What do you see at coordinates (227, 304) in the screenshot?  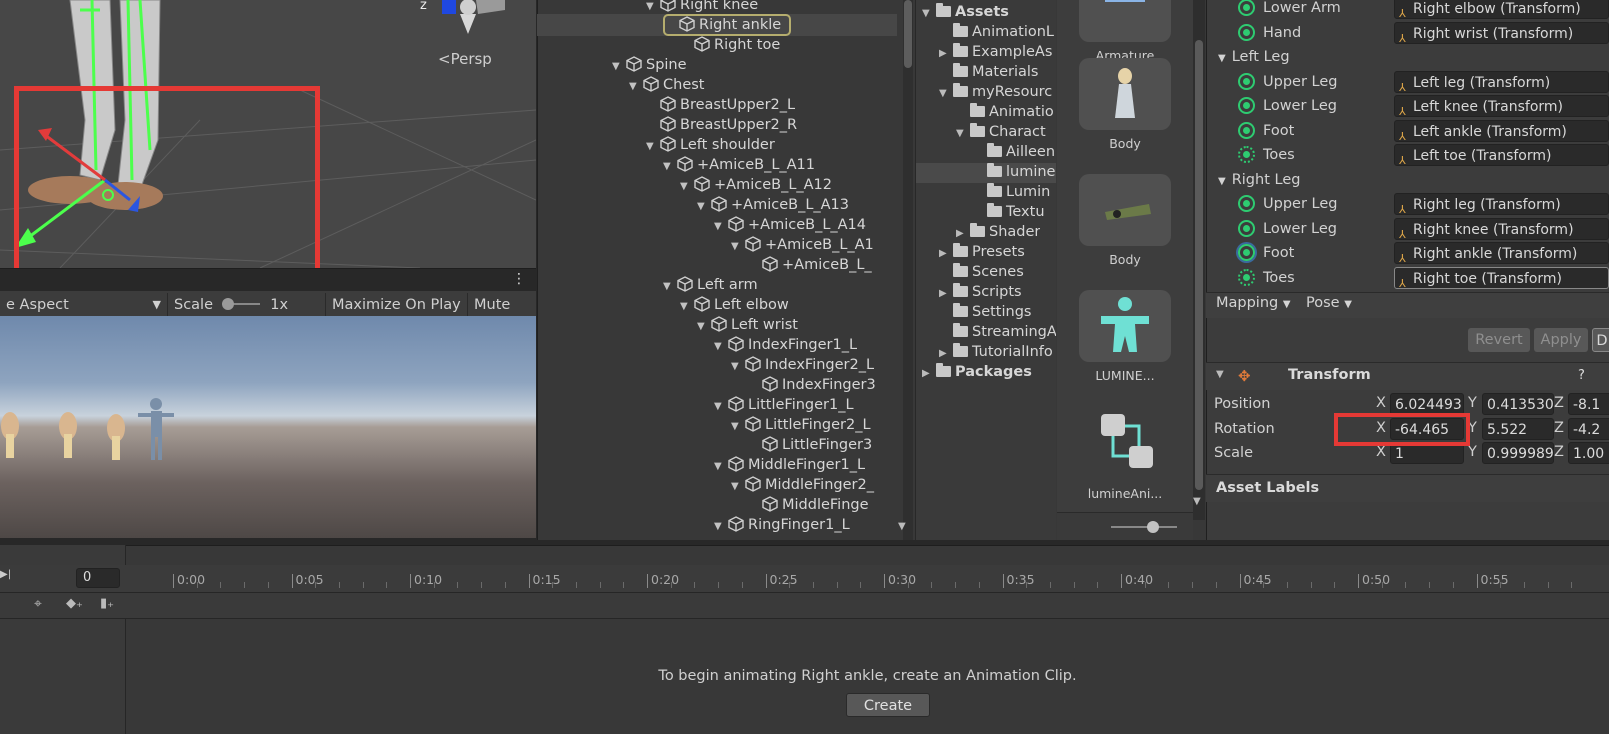 I see `scale-slider-thumb` at bounding box center [227, 304].